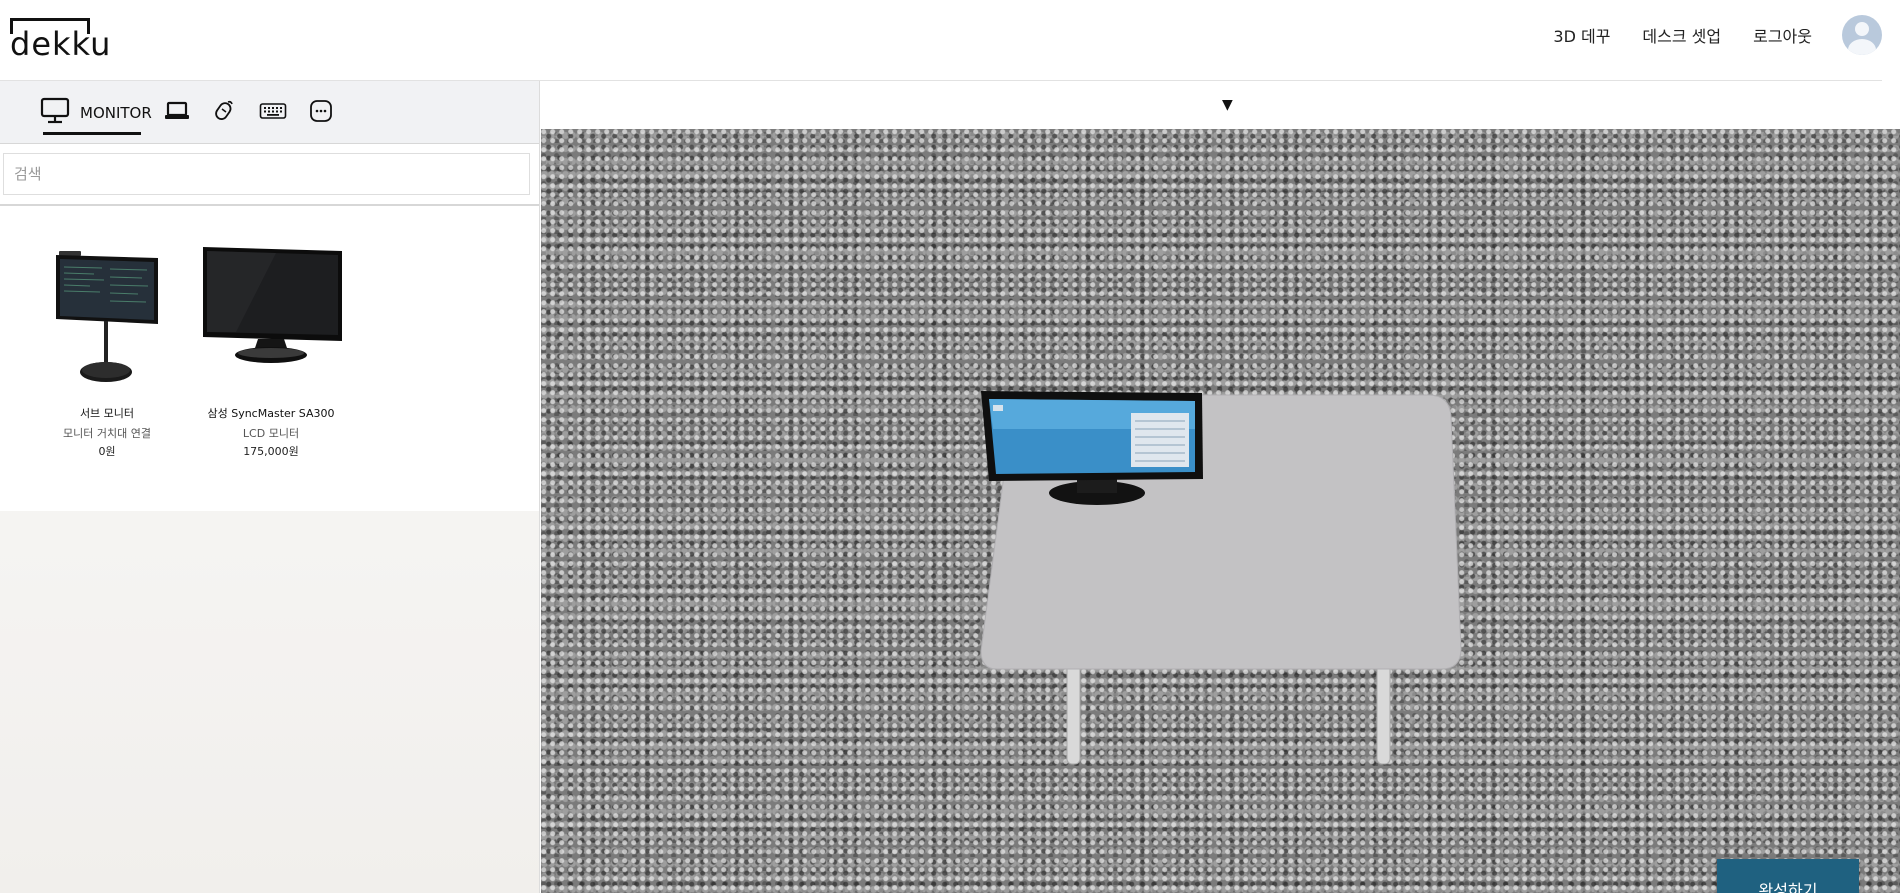 The width and height of the screenshot is (1900, 893). I want to click on category-tabs: MONITOR, so click(269, 112).